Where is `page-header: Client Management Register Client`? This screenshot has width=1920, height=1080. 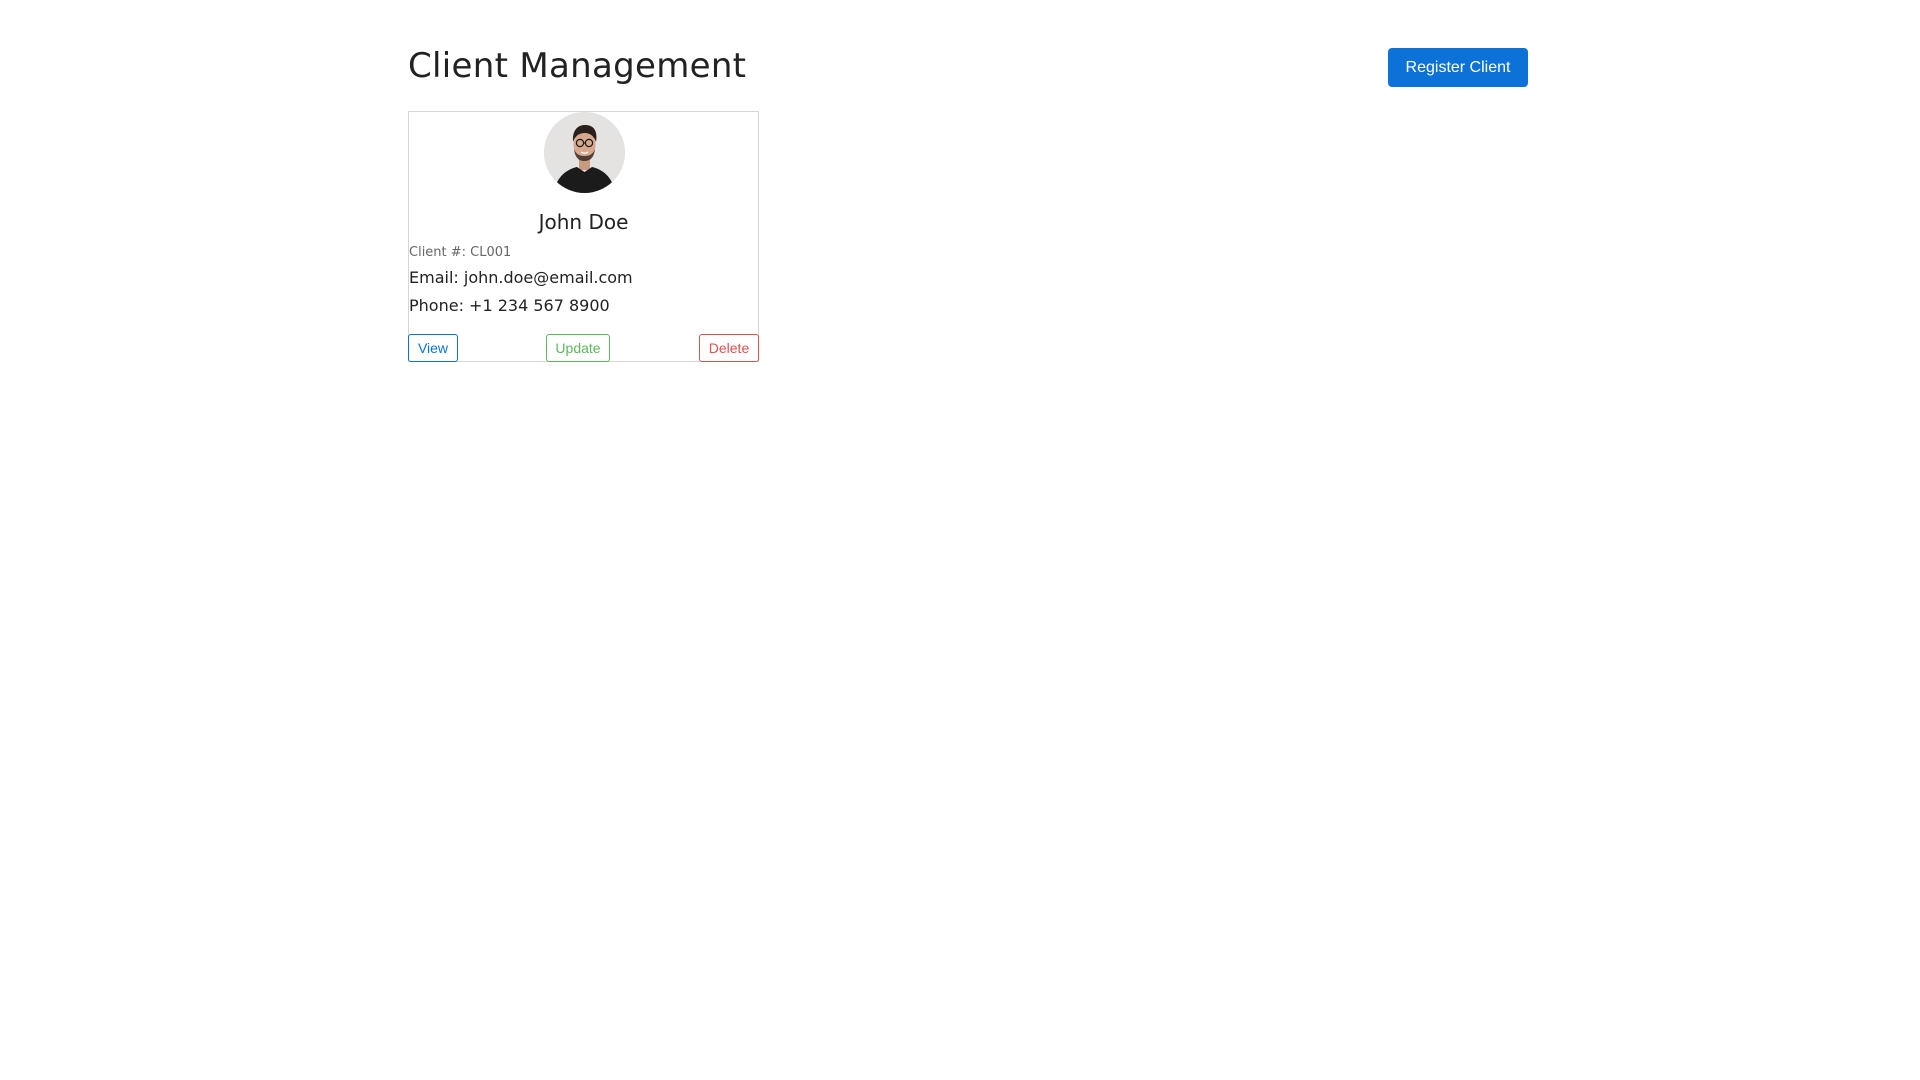
page-header: Client Management Register Client is located at coordinates (968, 55).